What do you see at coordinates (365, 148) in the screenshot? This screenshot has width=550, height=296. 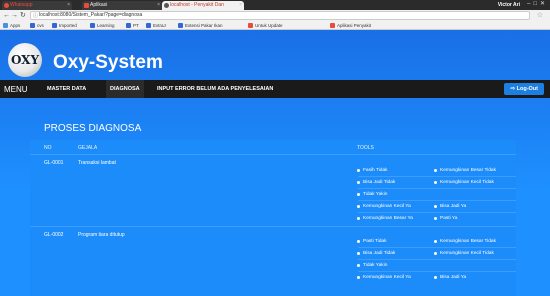 I see `column-header-tools: TOOLS` at bounding box center [365, 148].